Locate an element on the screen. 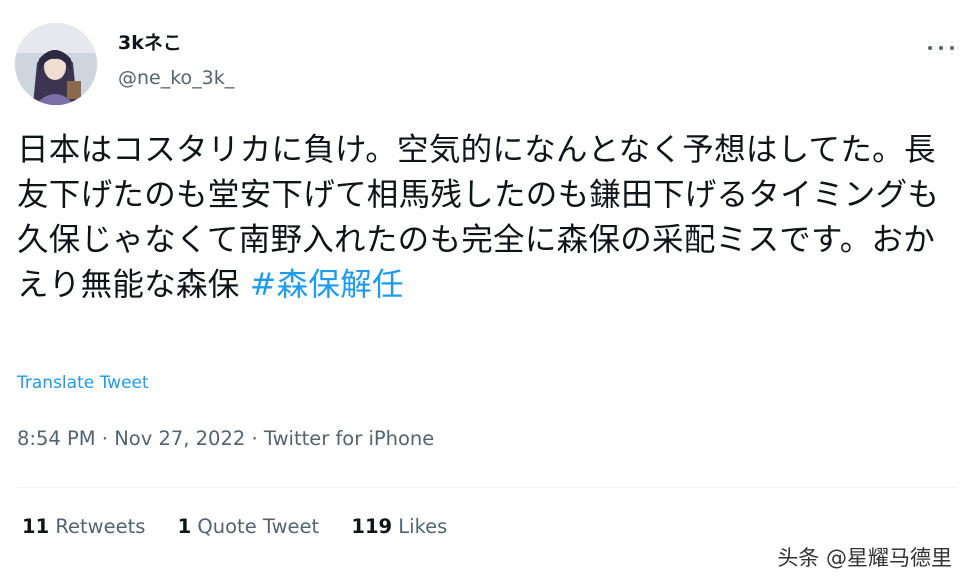 The width and height of the screenshot is (974, 584). more-horizontal-icon is located at coordinates (941, 48).